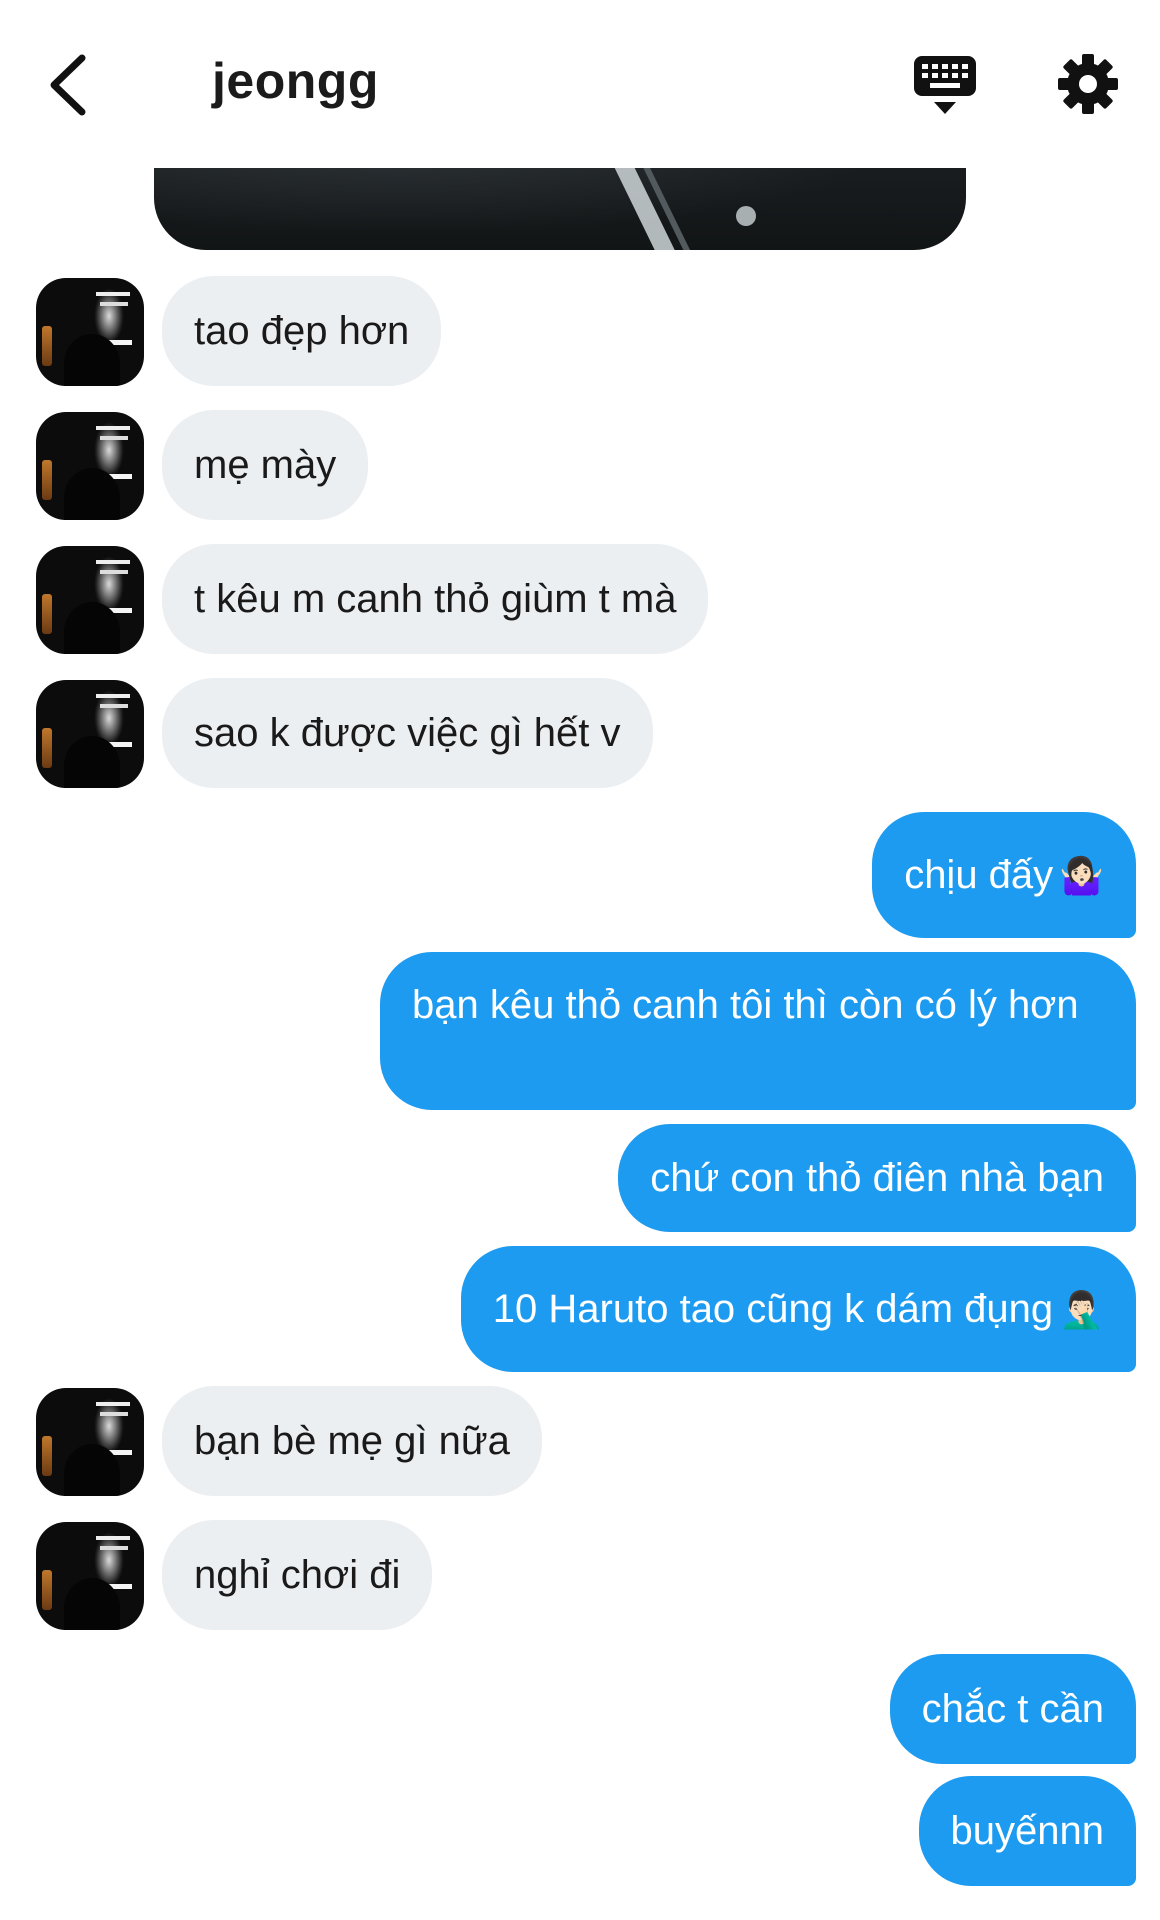  What do you see at coordinates (302, 331) in the screenshot?
I see `incoming-message: tao đẹp hơn` at bounding box center [302, 331].